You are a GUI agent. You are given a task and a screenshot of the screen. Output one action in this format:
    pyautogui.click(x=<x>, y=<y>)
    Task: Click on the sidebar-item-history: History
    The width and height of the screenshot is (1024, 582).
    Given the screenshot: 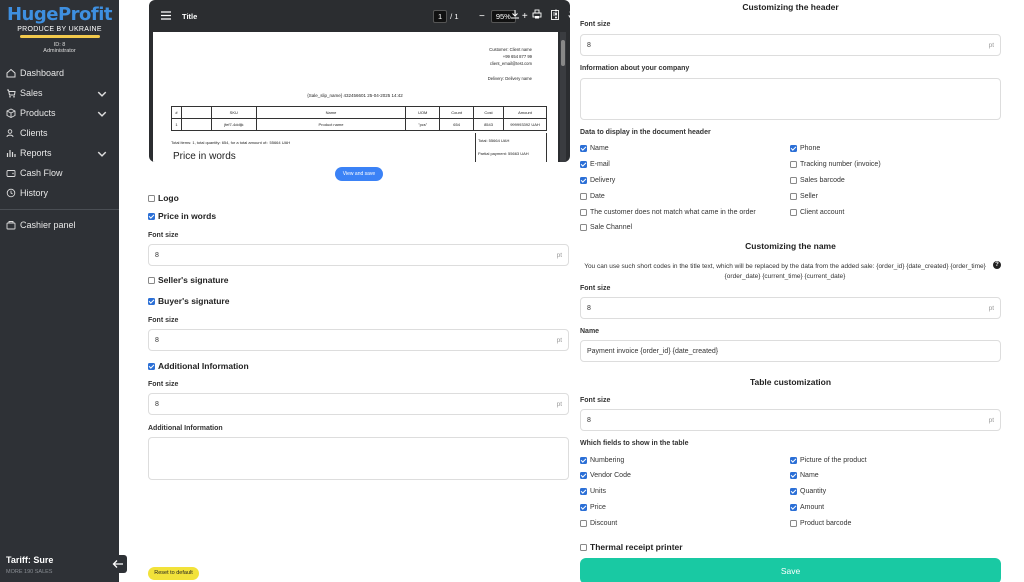 What is the action you would take?
    pyautogui.click(x=59, y=193)
    